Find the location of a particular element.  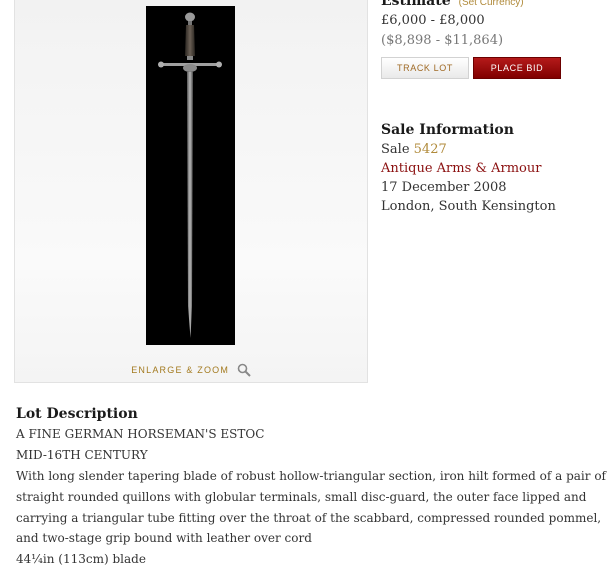

track-lot-button: TRACK LOT is located at coordinates (425, 68).